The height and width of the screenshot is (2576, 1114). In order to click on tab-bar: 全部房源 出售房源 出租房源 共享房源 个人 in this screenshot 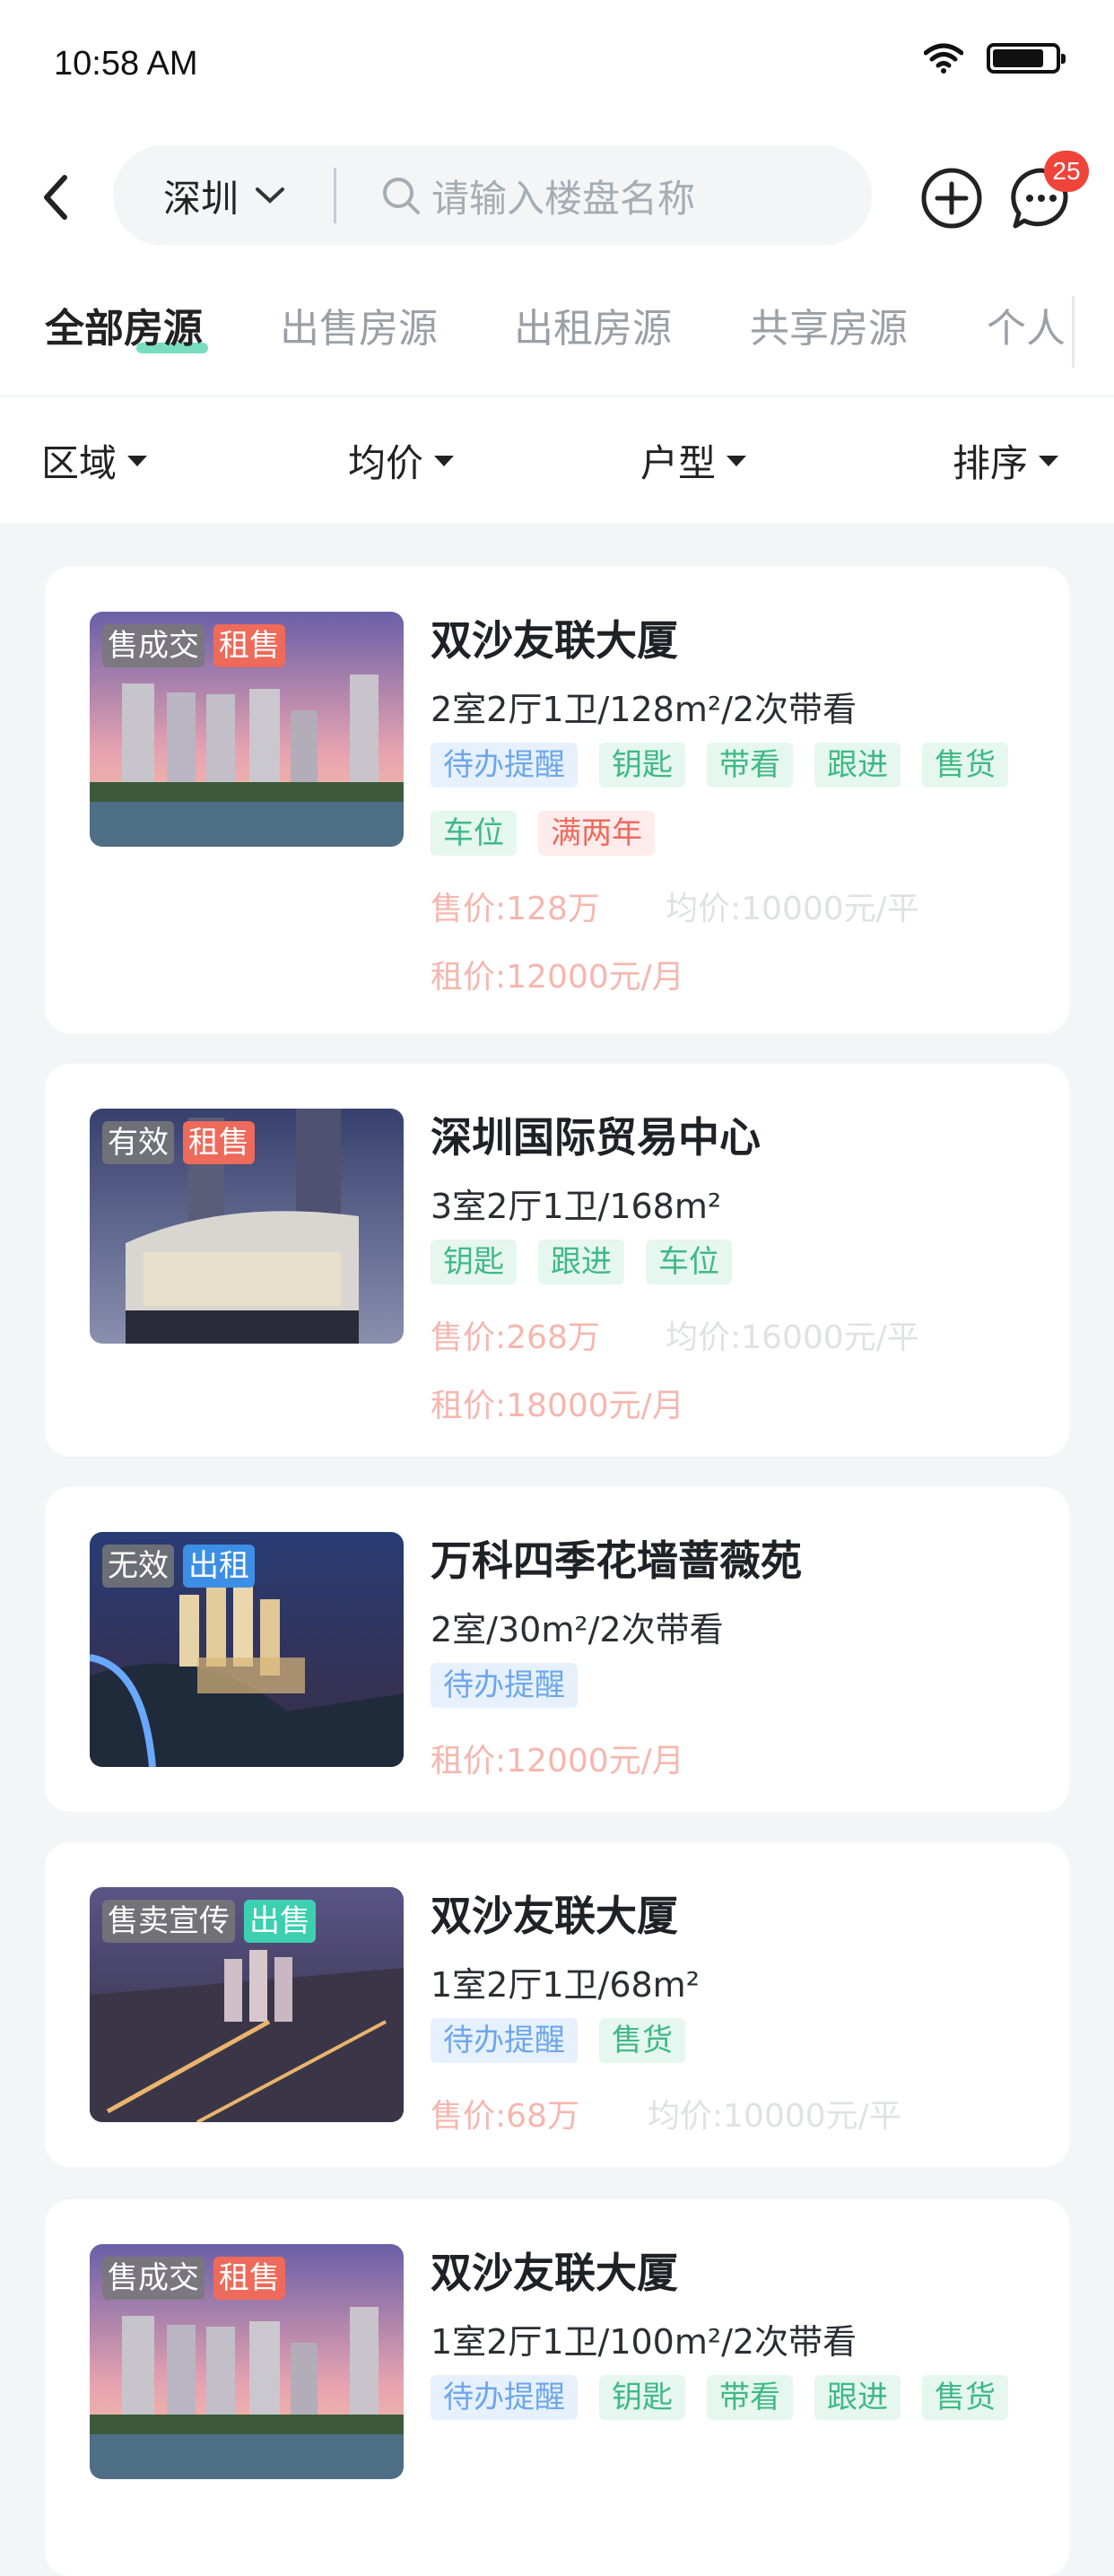, I will do `click(557, 341)`.